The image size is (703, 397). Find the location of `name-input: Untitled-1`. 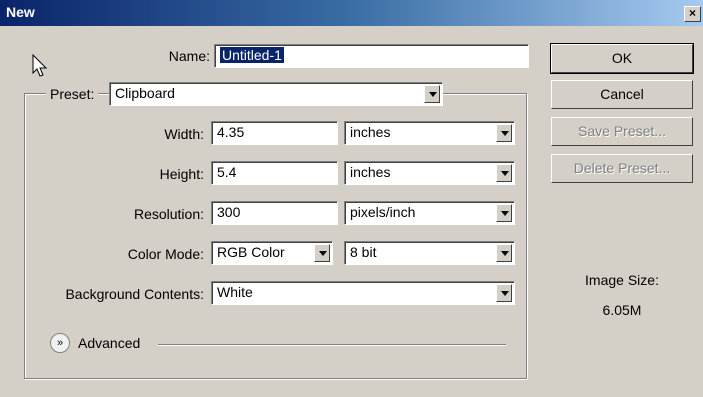

name-input: Untitled-1 is located at coordinates (371, 56).